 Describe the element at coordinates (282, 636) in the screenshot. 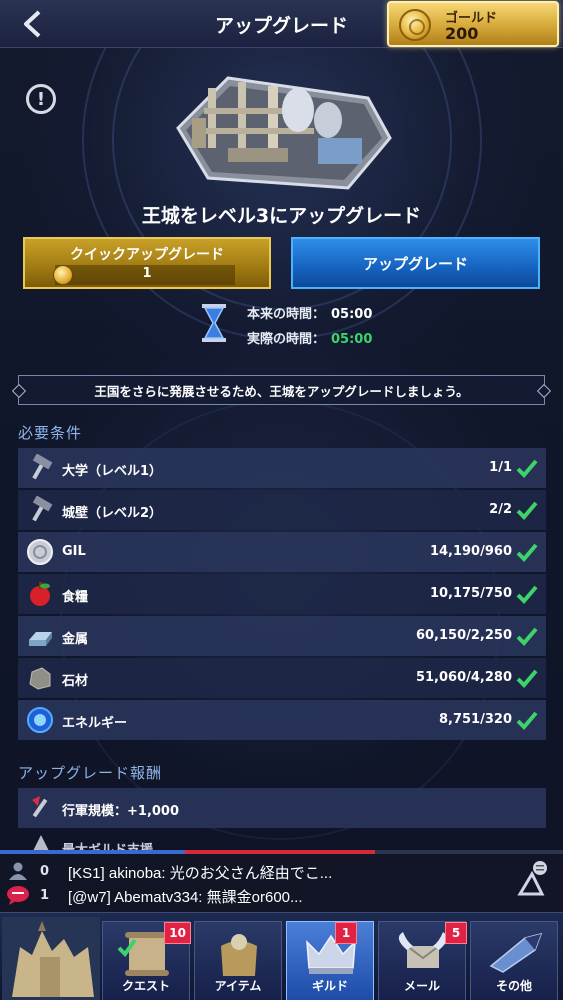

I see `requirement-row: 金属 60,150/2,250` at that location.